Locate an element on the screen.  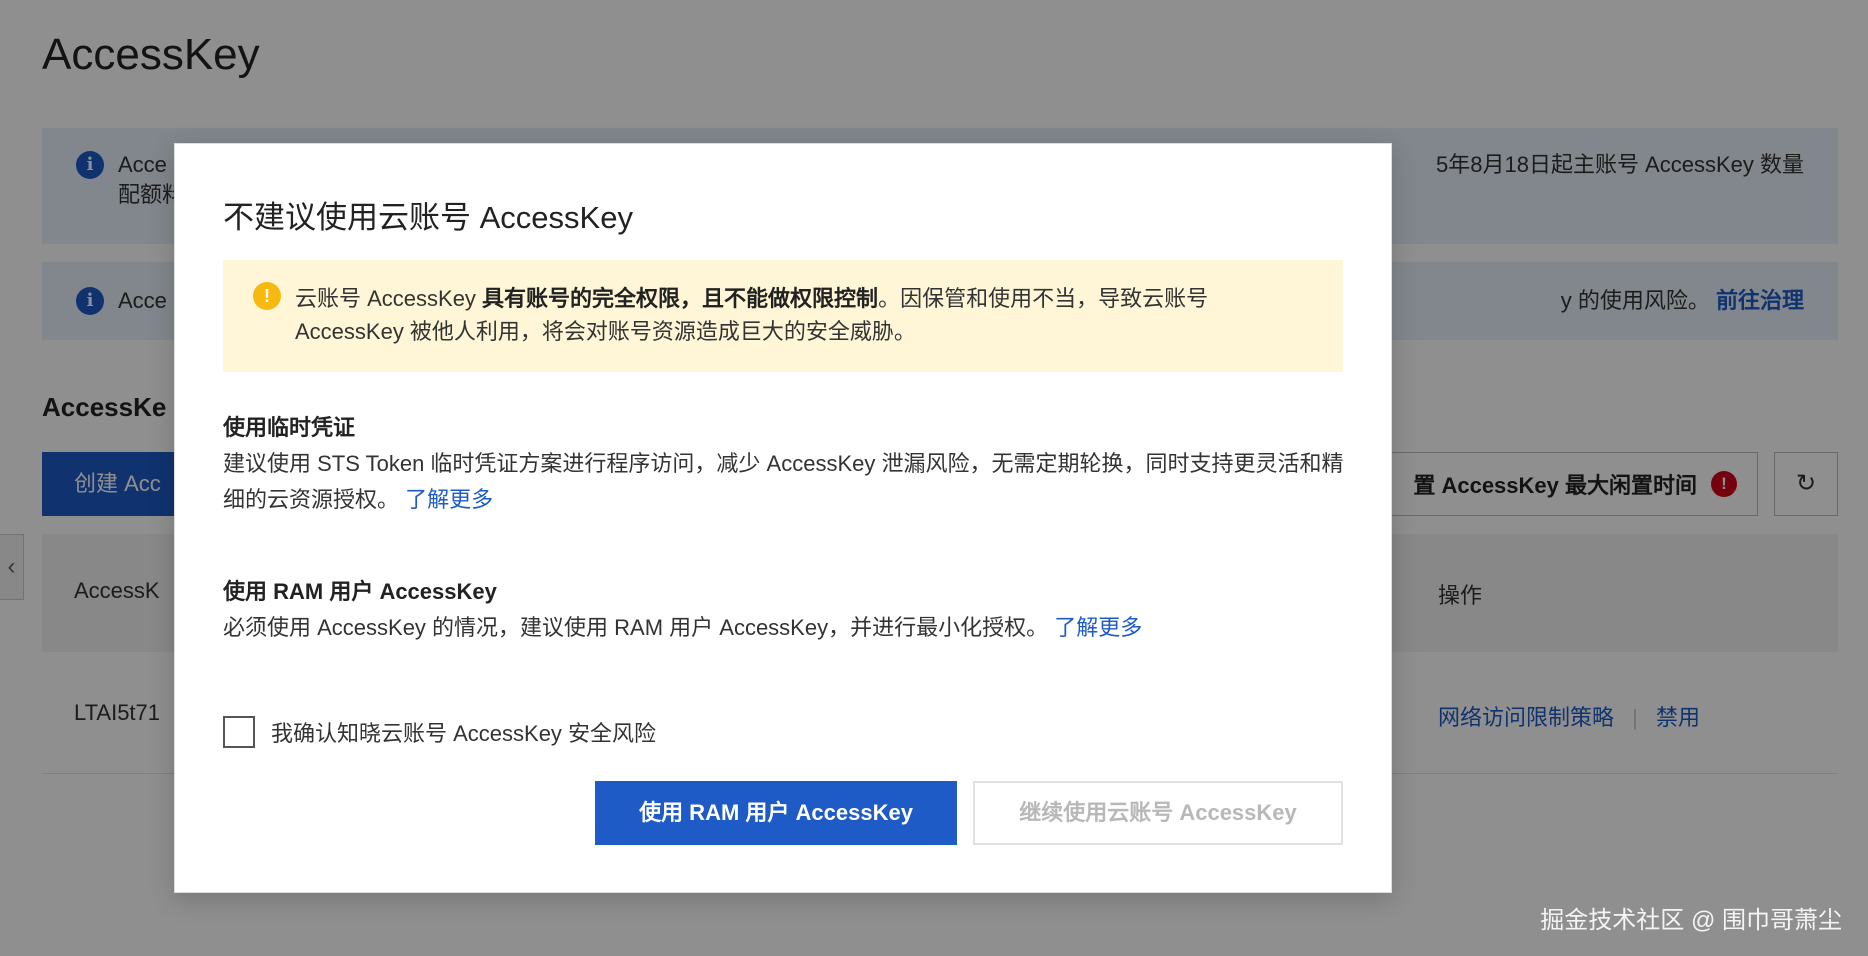
risk-confirm-label: 我确认知晓云账号 AccessKey 安全风险 is located at coordinates (464, 733).